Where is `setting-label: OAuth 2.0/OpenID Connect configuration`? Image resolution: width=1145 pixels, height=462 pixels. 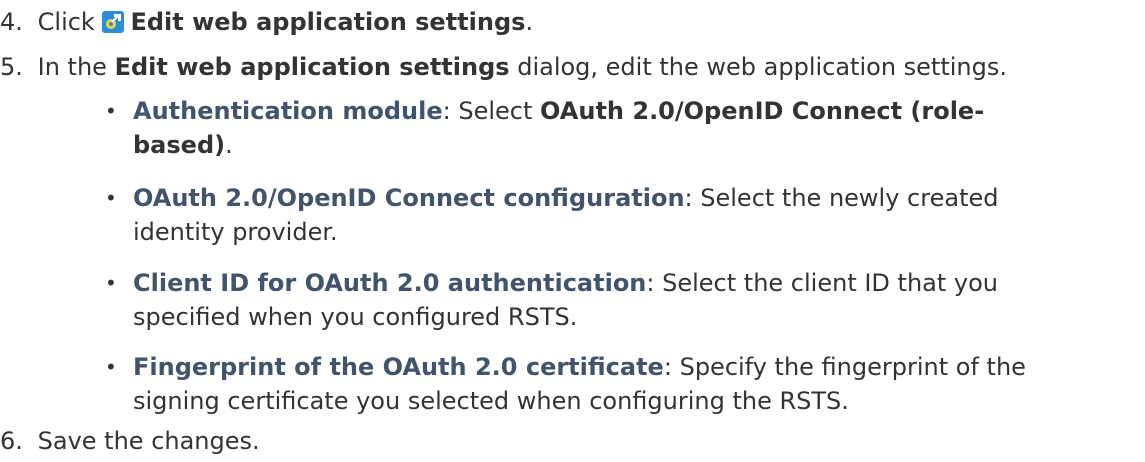 setting-label: OAuth 2.0/OpenID Connect configuration is located at coordinates (409, 198).